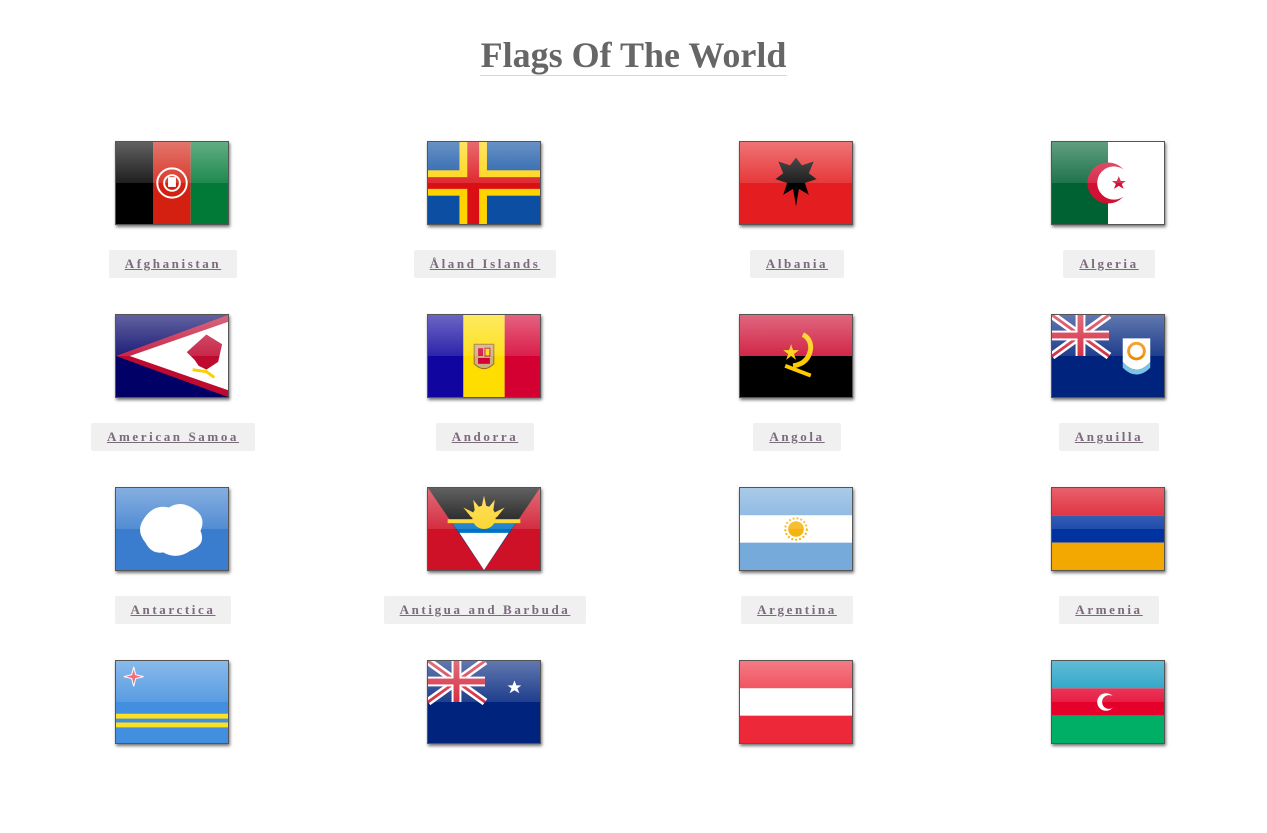 The height and width of the screenshot is (833, 1267). Describe the element at coordinates (1109, 227) in the screenshot. I see `flag-item: Algeria` at that location.